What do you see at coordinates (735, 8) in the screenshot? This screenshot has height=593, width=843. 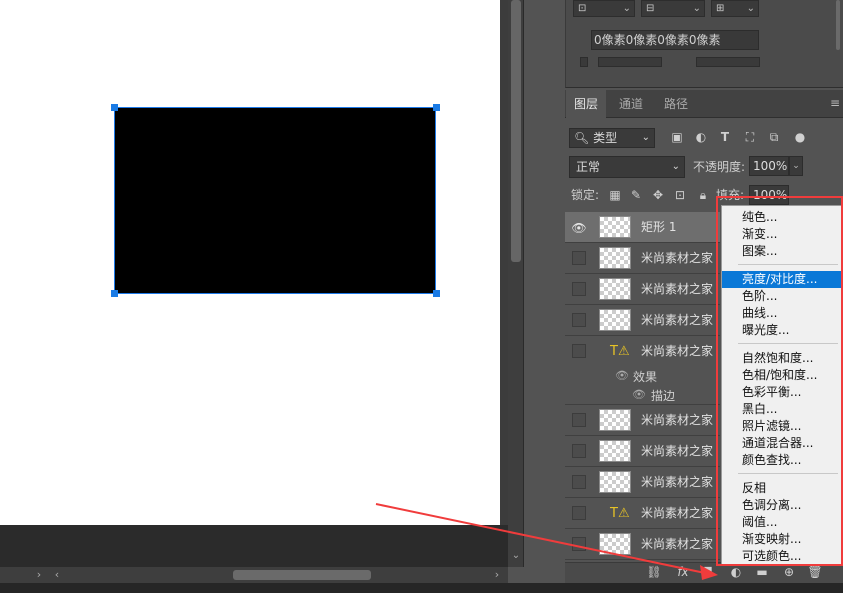 I see `path-arrange-select: ⊞ ⌄` at bounding box center [735, 8].